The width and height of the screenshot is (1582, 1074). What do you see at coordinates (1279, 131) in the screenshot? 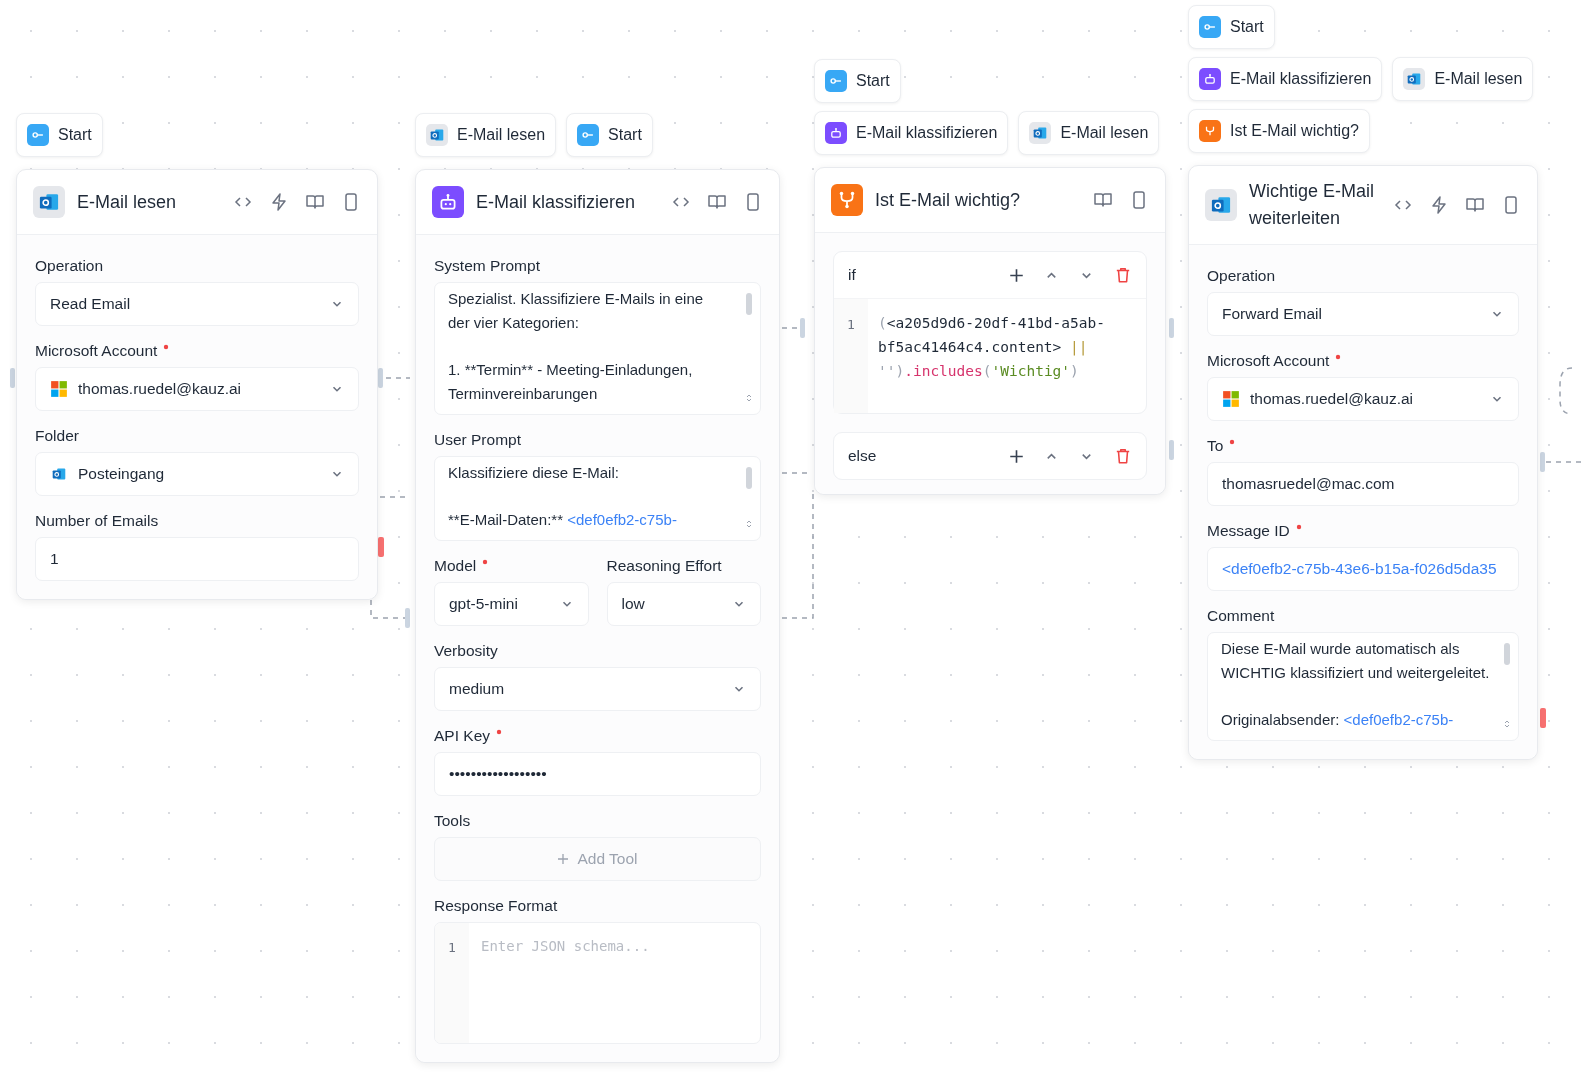
I see `input-chip: Ist E-Mail wichtig?` at bounding box center [1279, 131].